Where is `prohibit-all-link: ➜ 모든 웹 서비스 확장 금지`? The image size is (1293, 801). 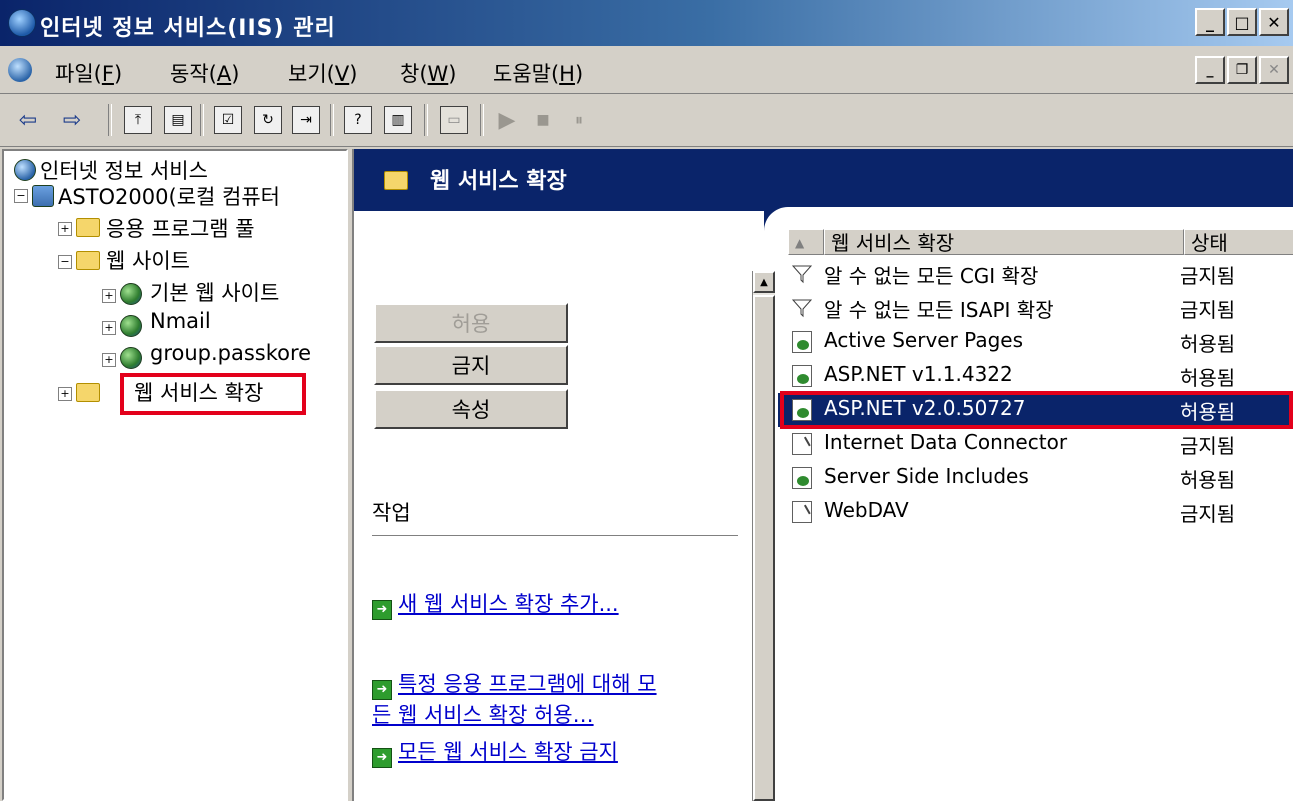 prohibit-all-link: ➜ 모든 웹 서비스 확장 금지 is located at coordinates (495, 752).